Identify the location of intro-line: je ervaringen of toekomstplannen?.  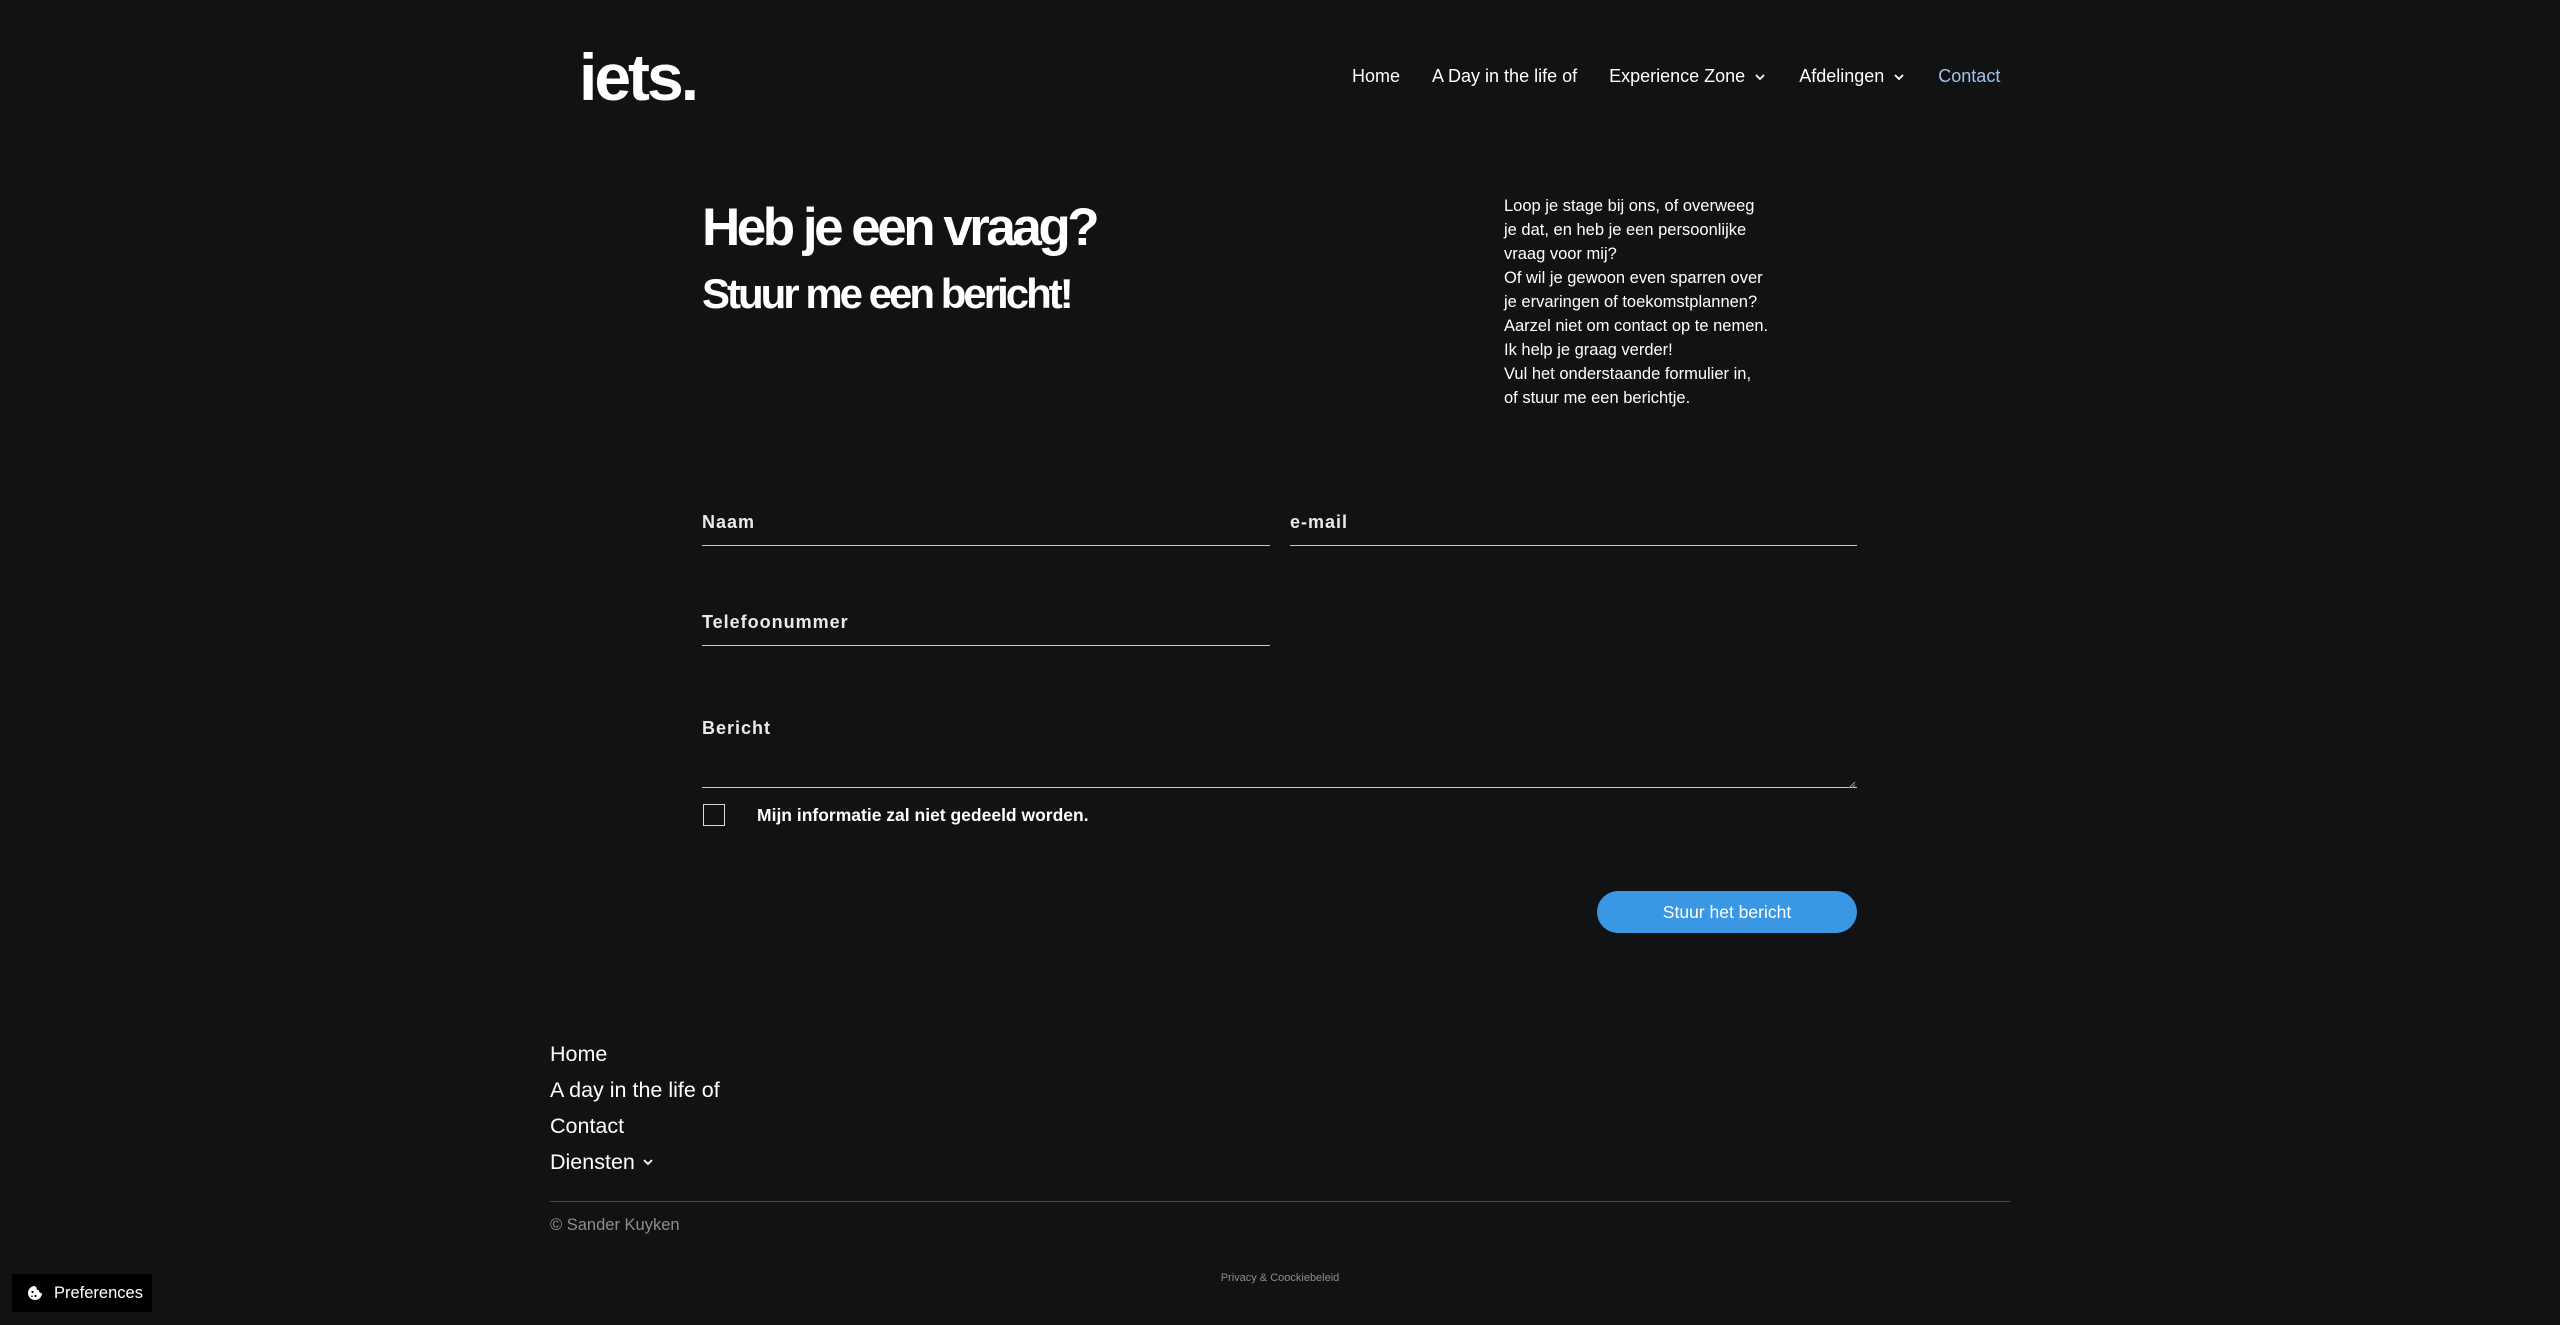
(1631, 302).